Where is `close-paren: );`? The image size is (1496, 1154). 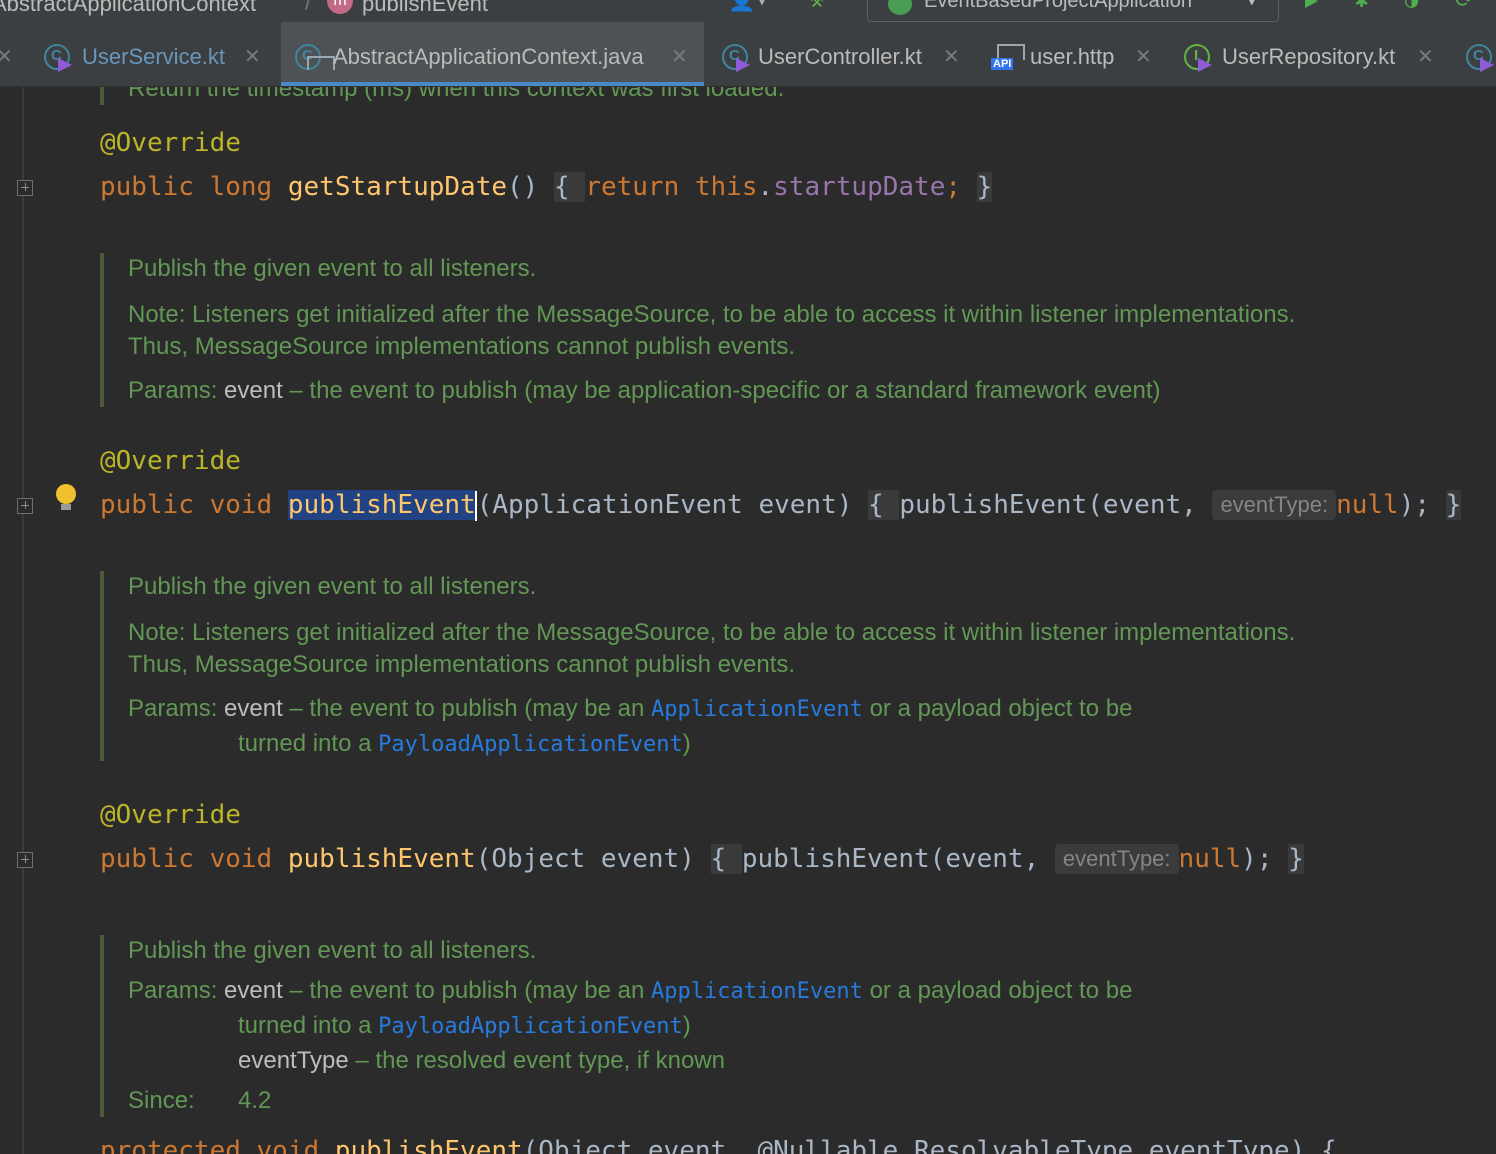 close-paren: ); is located at coordinates (1414, 505).